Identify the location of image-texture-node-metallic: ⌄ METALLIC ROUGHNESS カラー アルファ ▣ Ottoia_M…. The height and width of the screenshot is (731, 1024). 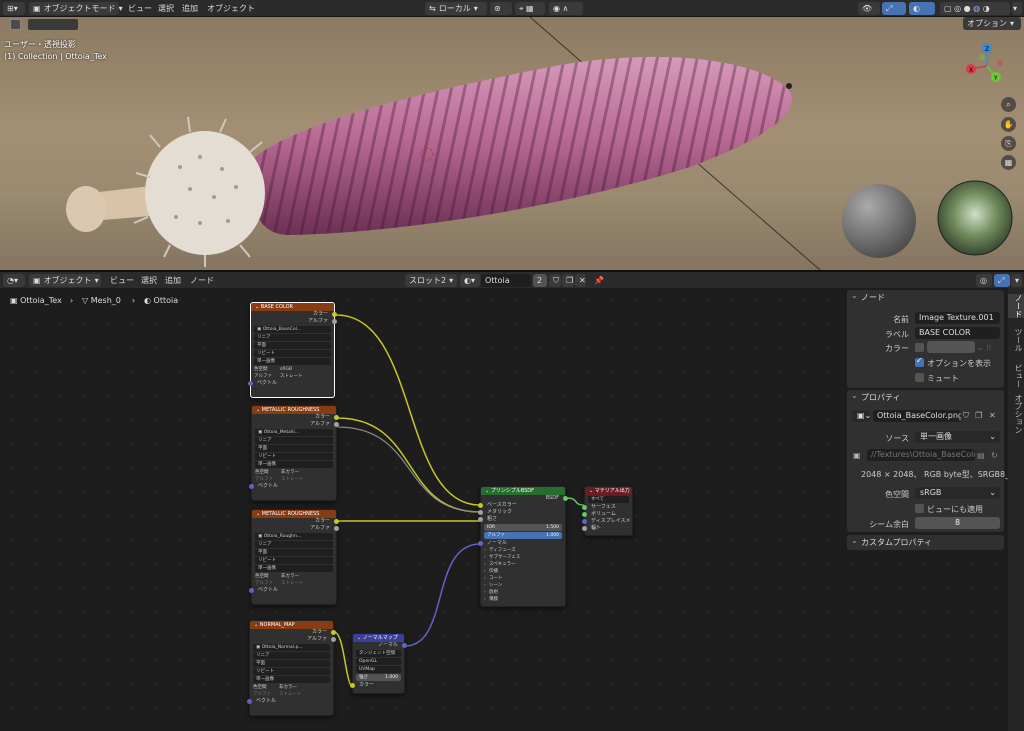
(294, 453).